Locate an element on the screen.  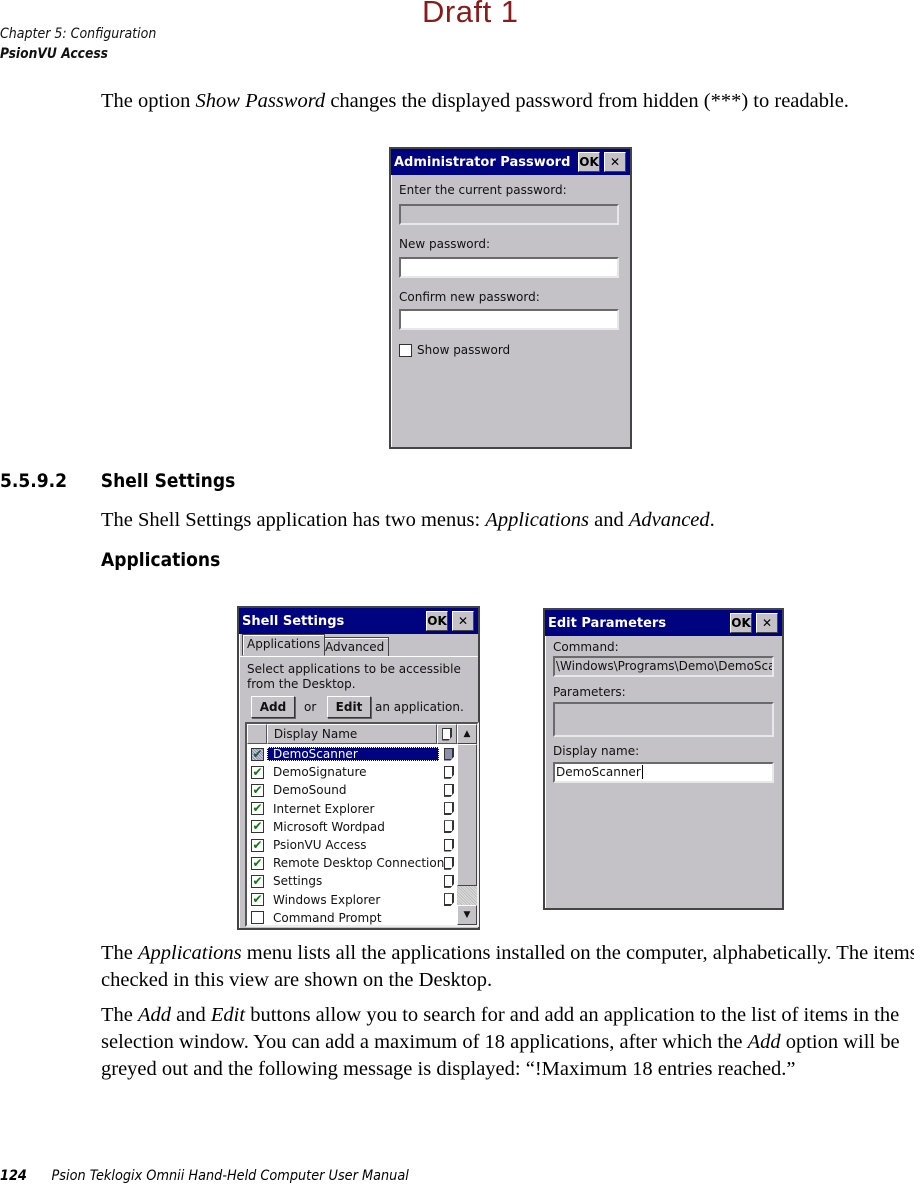
item-name: DemoSound is located at coordinates (310, 790).